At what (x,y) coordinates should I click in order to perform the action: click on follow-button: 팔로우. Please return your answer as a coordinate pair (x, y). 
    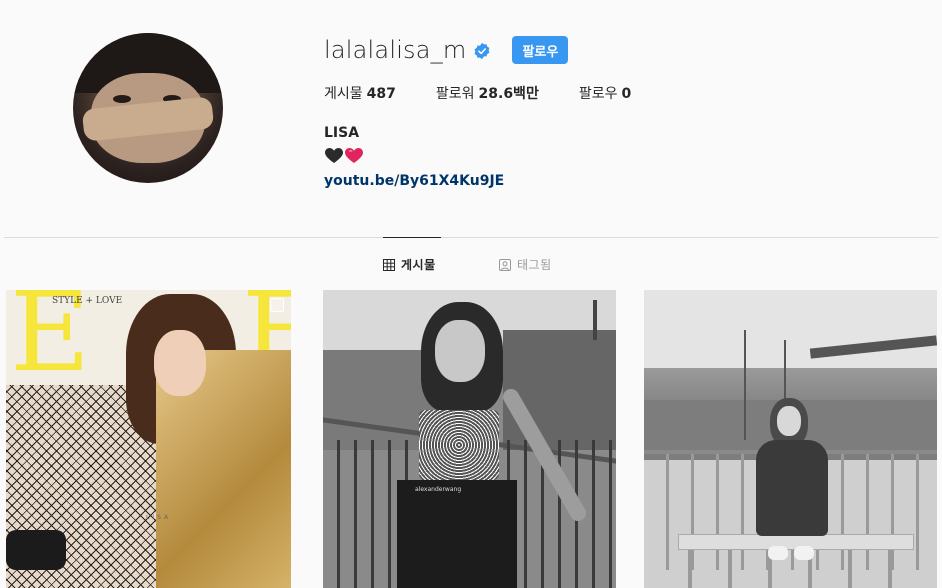
    Looking at the image, I should click on (540, 50).